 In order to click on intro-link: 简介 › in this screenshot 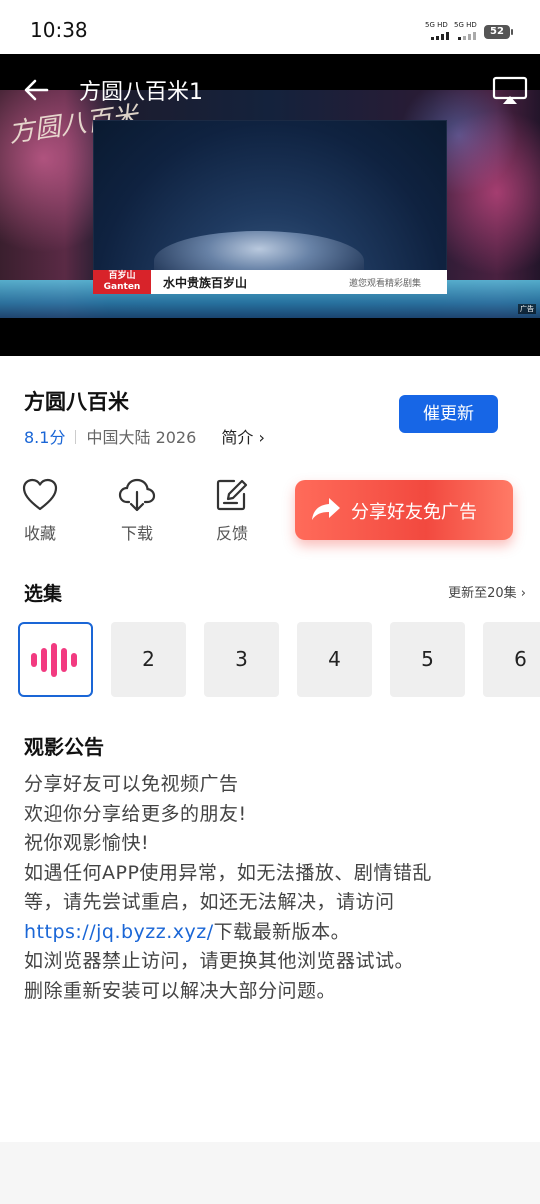, I will do `click(243, 437)`.